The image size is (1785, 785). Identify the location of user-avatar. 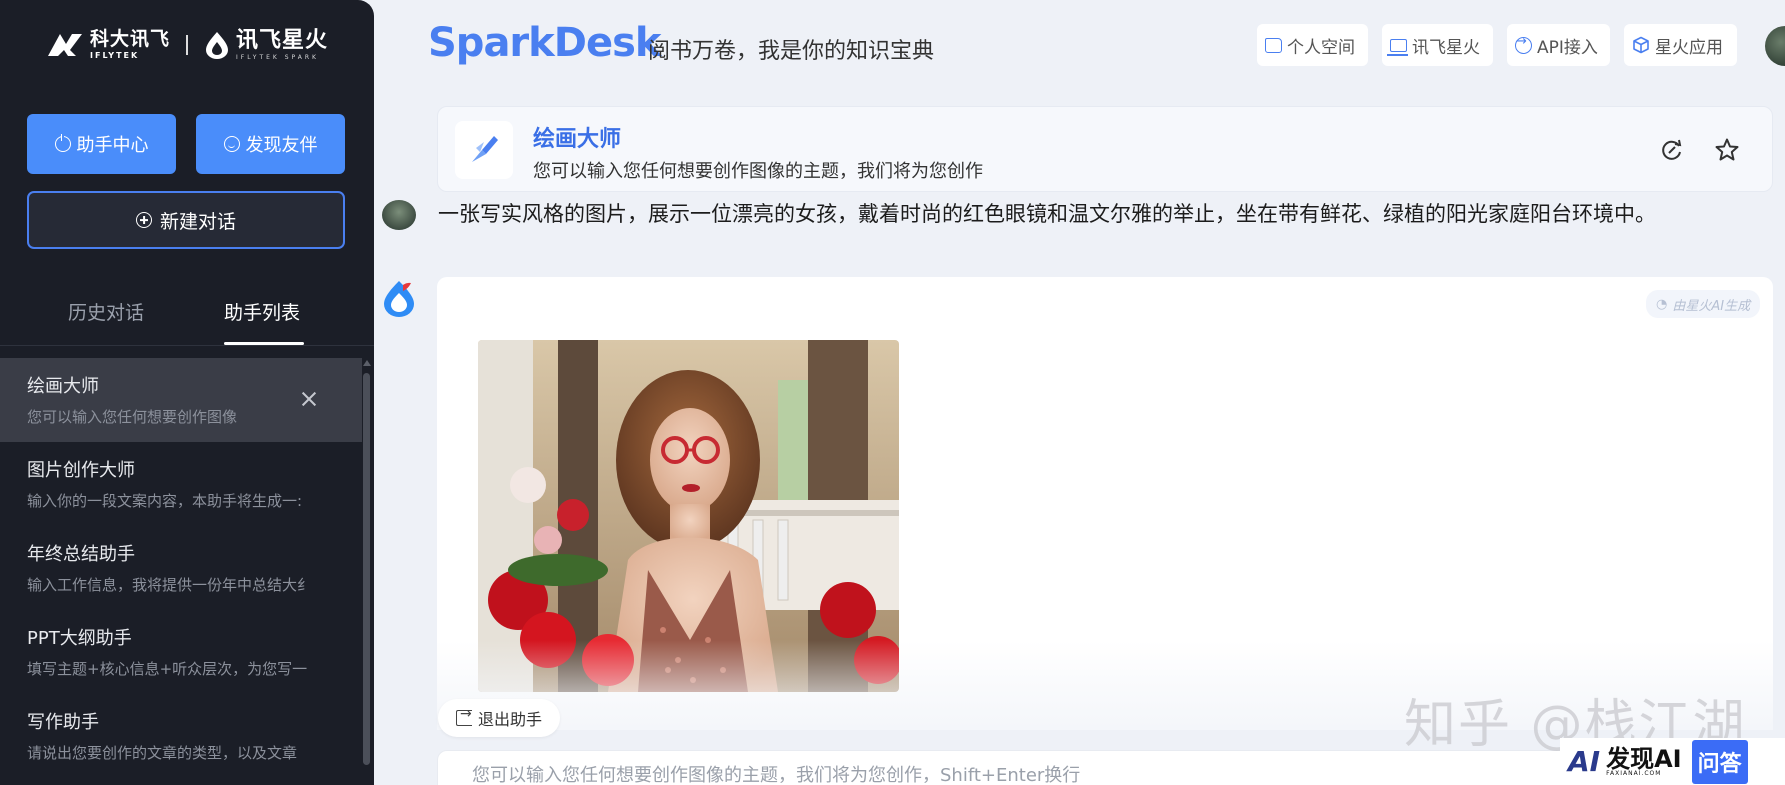
(1775, 46).